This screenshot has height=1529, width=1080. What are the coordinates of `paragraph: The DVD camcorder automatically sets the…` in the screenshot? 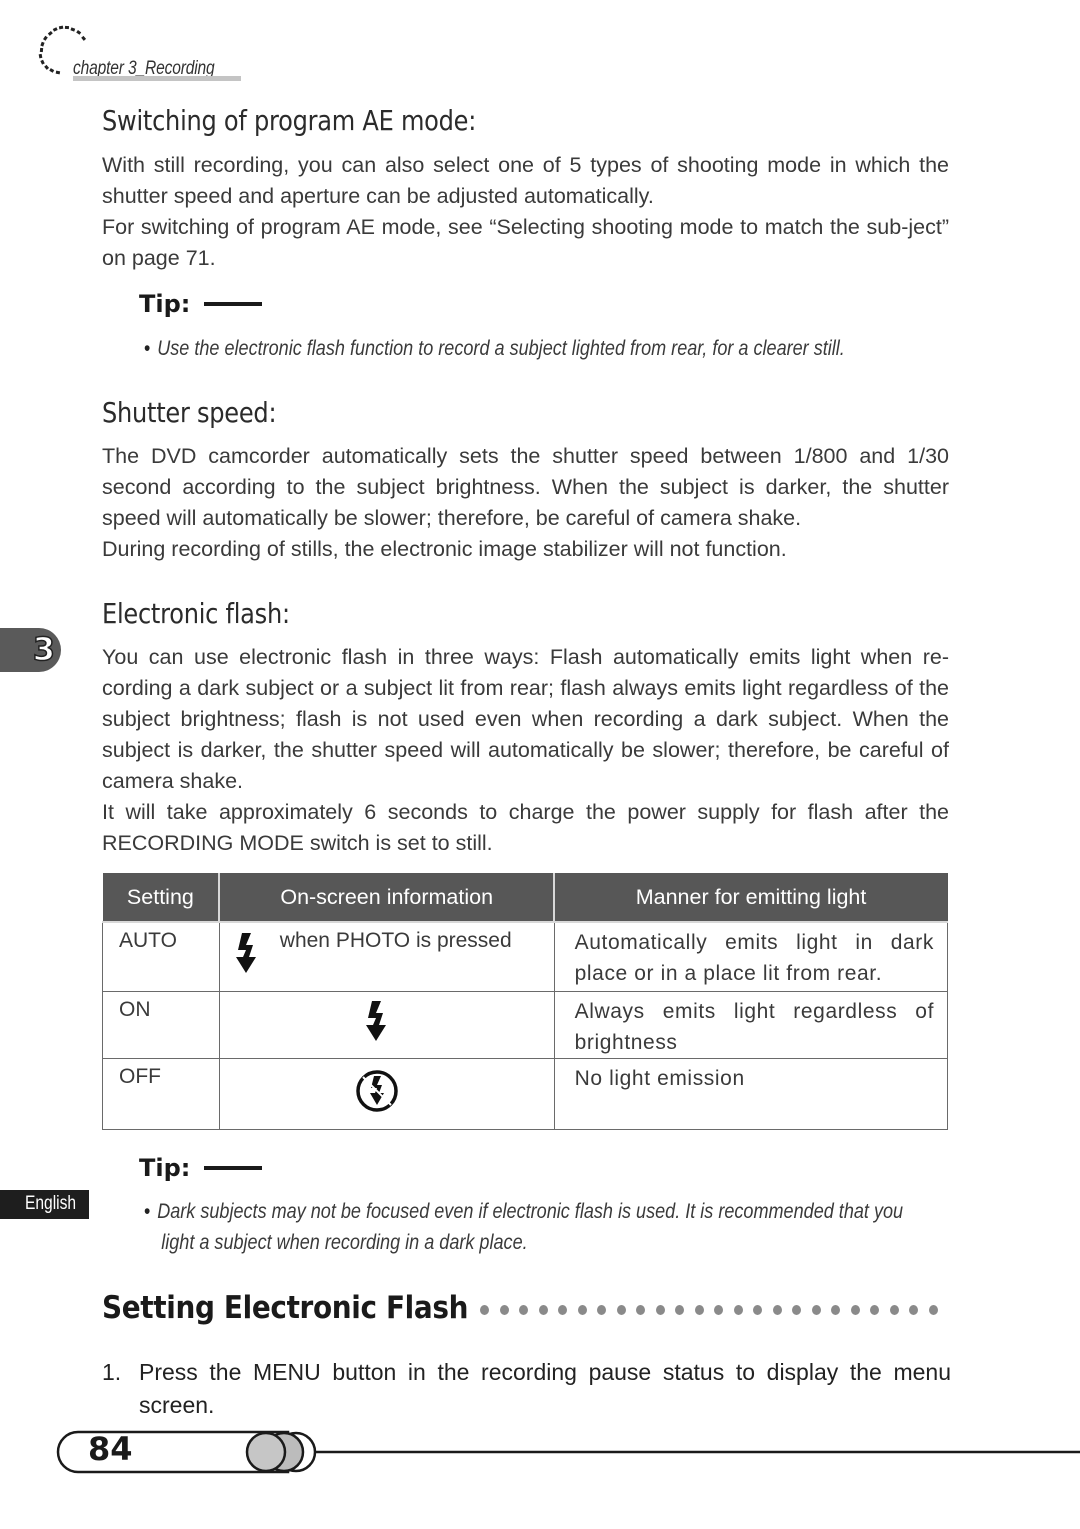 It's located at (525, 487).